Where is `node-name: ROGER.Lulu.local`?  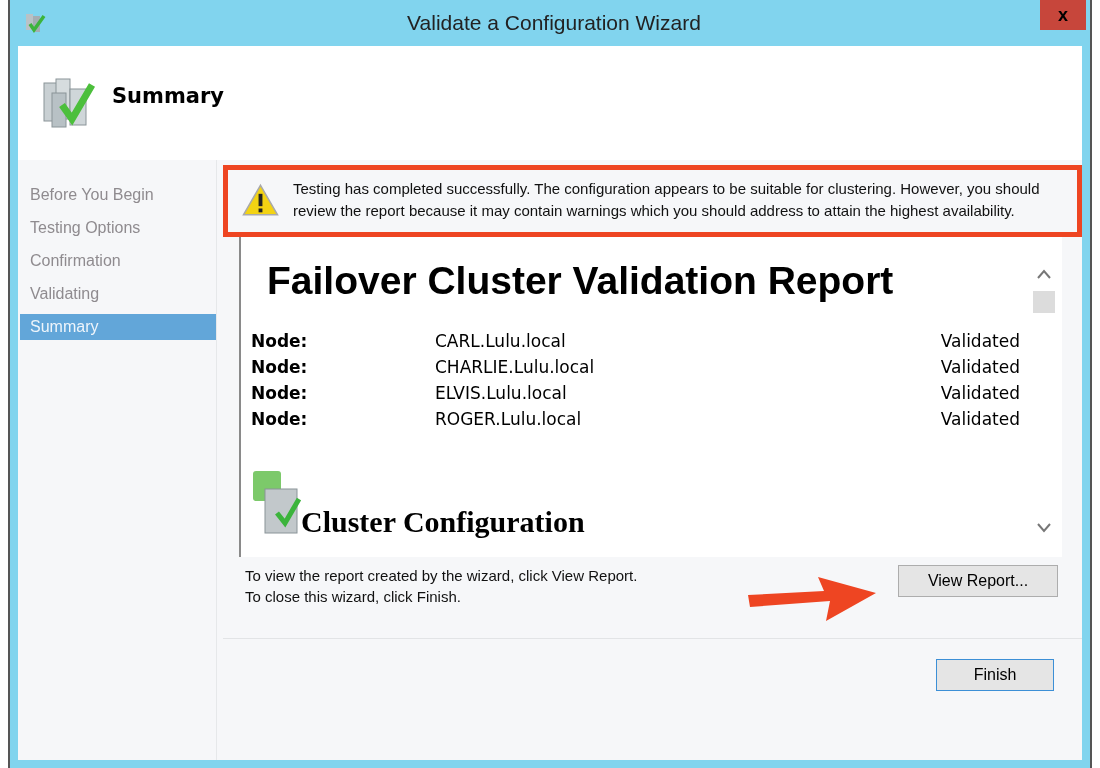 node-name: ROGER.Lulu.local is located at coordinates (509, 419).